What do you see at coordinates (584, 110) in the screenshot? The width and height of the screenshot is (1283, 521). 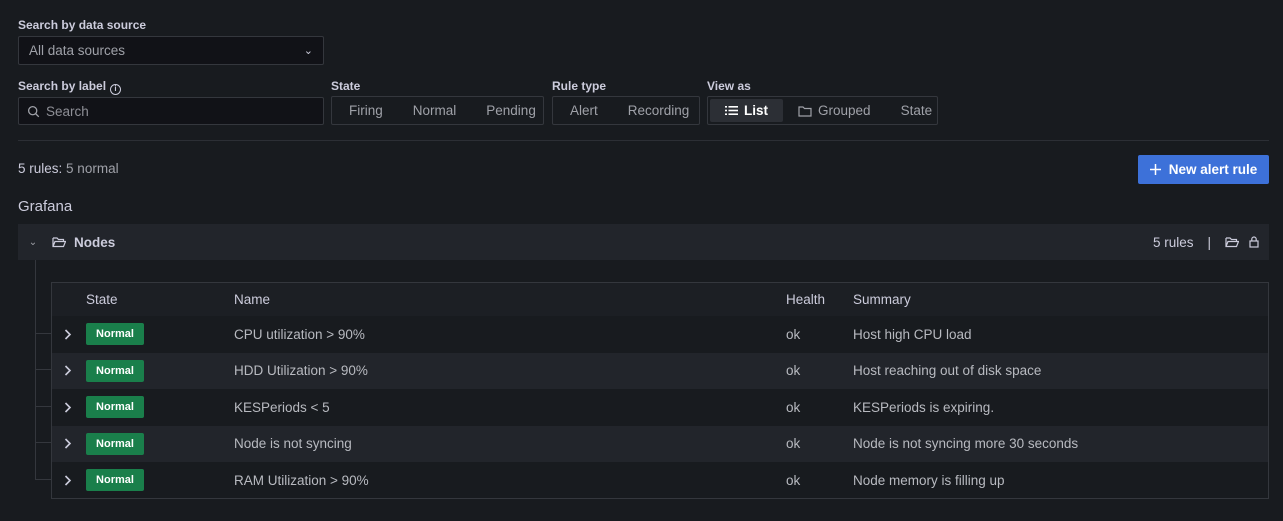 I see `rule-type-alert: Alert` at bounding box center [584, 110].